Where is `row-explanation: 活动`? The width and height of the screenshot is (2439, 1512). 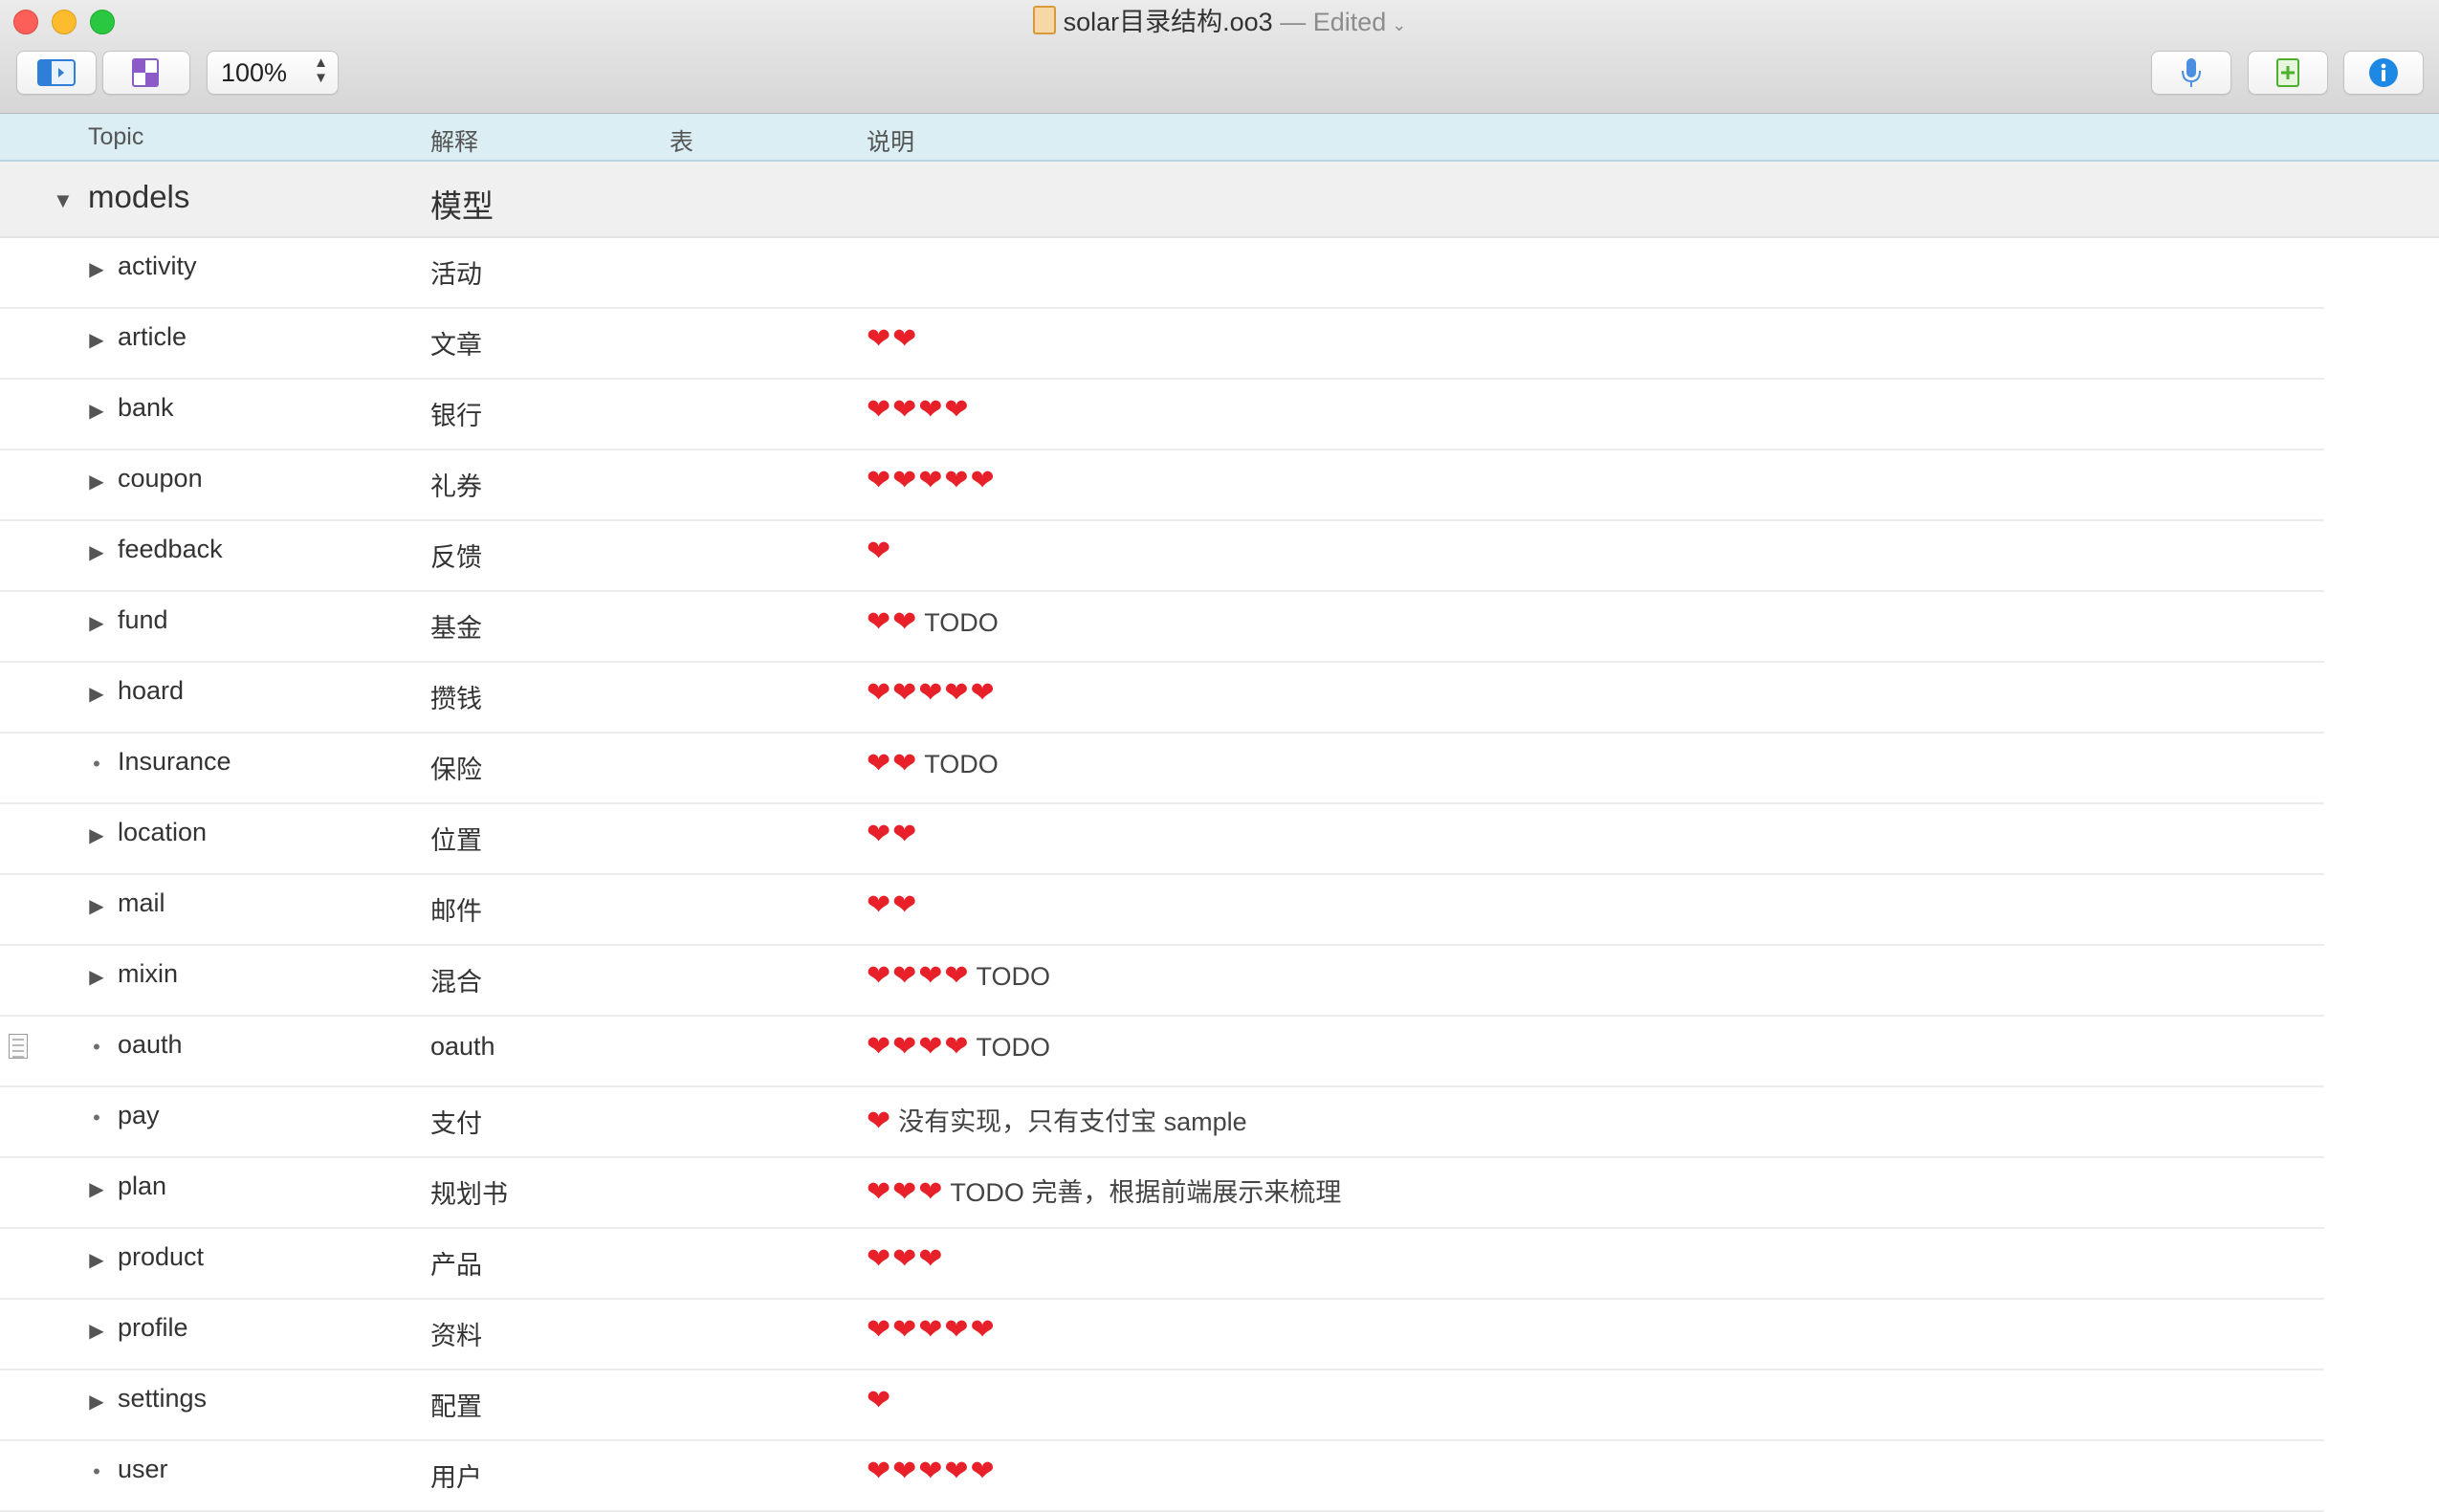 row-explanation: 活动 is located at coordinates (456, 272).